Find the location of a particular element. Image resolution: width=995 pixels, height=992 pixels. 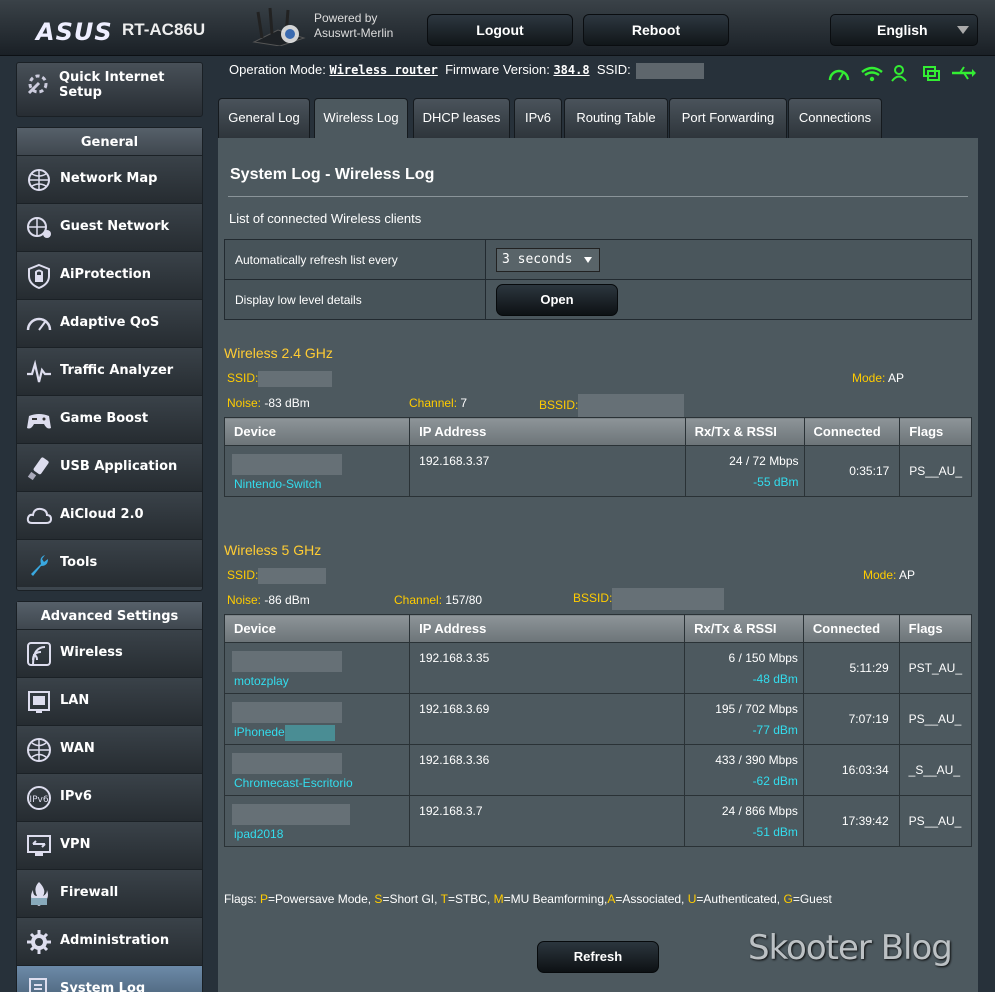

firmware-brand: Asuswrt-Merlin is located at coordinates (354, 33).